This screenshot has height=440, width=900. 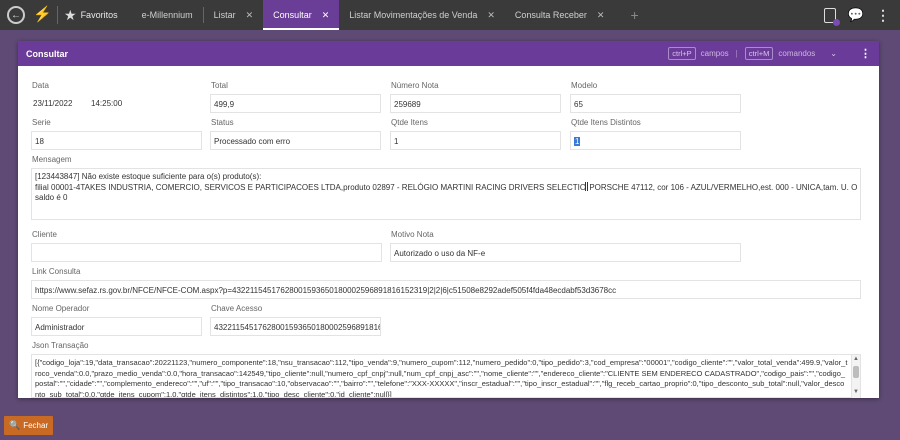 What do you see at coordinates (116, 140) in the screenshot?
I see `serie-field: 18` at bounding box center [116, 140].